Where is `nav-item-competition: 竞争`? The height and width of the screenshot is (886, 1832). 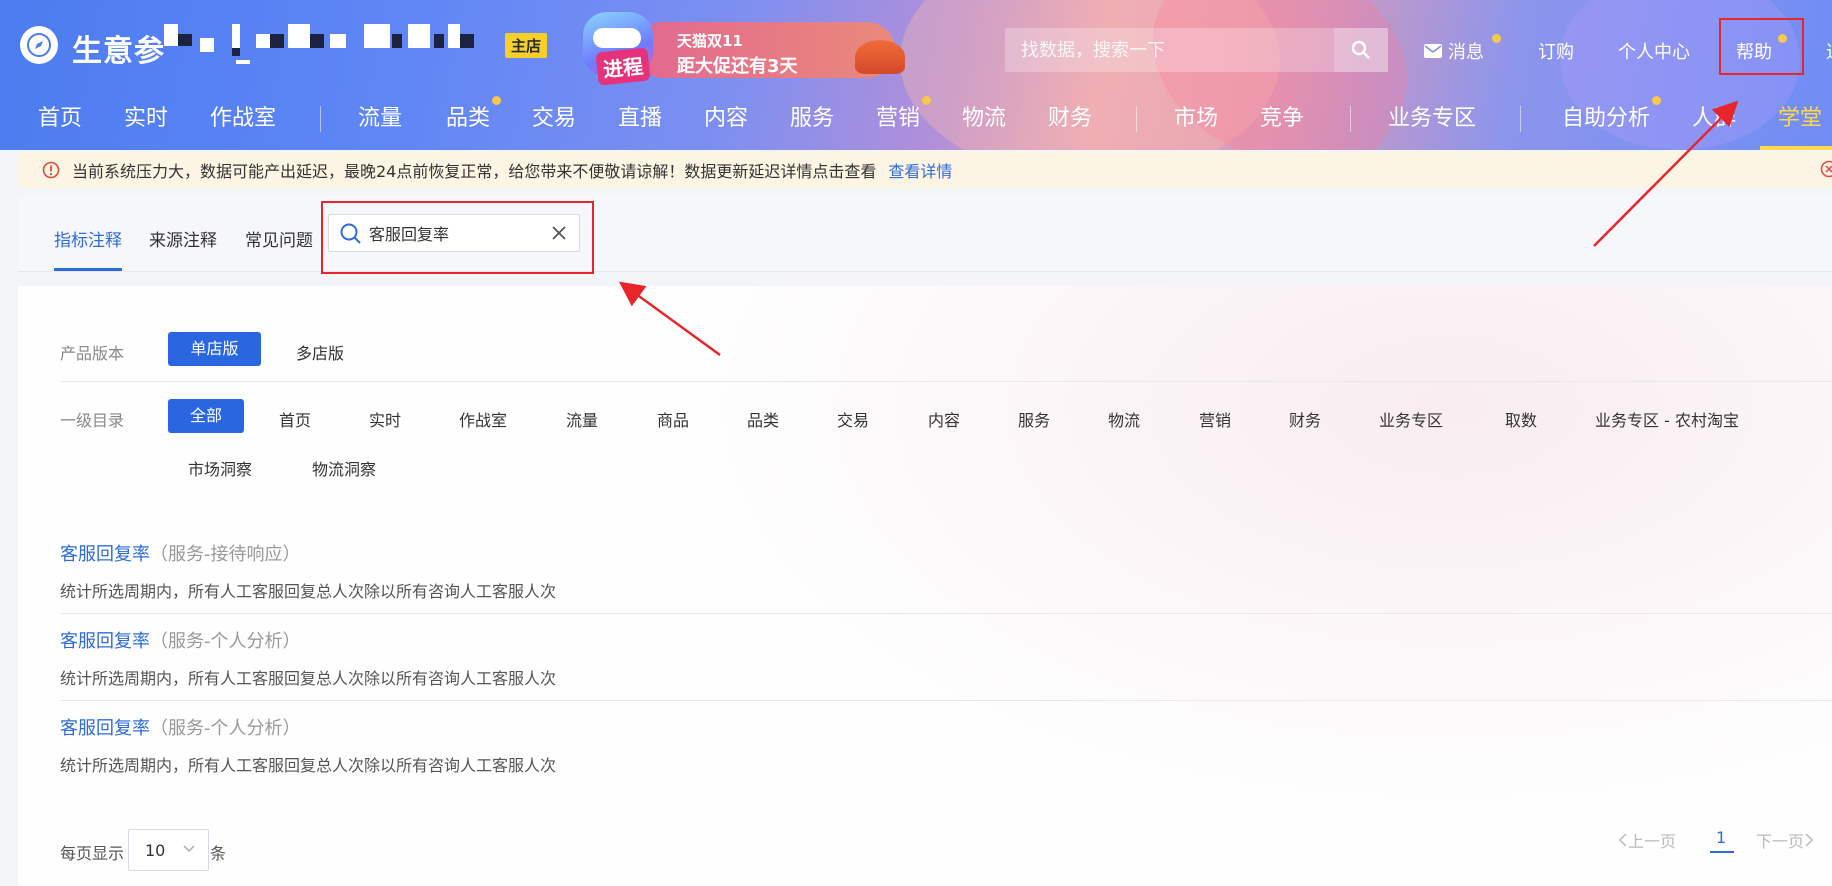 nav-item-competition: 竞争 is located at coordinates (1282, 116).